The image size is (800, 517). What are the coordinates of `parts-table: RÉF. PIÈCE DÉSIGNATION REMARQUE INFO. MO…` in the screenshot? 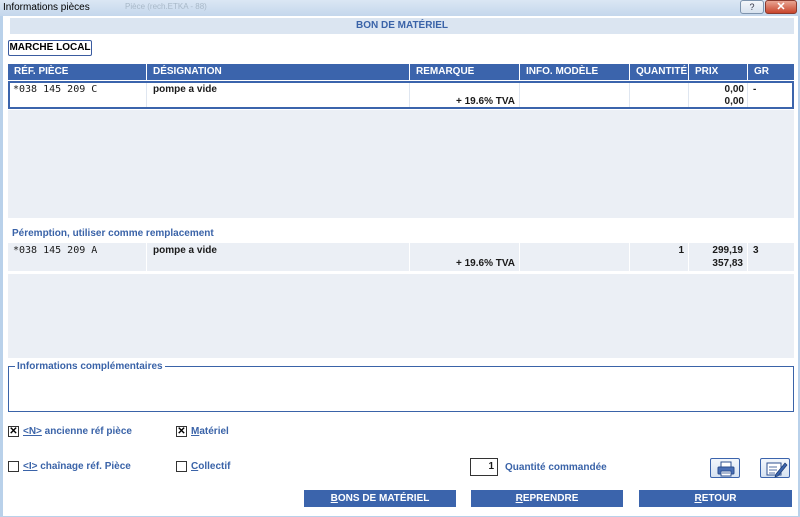 It's located at (401, 87).